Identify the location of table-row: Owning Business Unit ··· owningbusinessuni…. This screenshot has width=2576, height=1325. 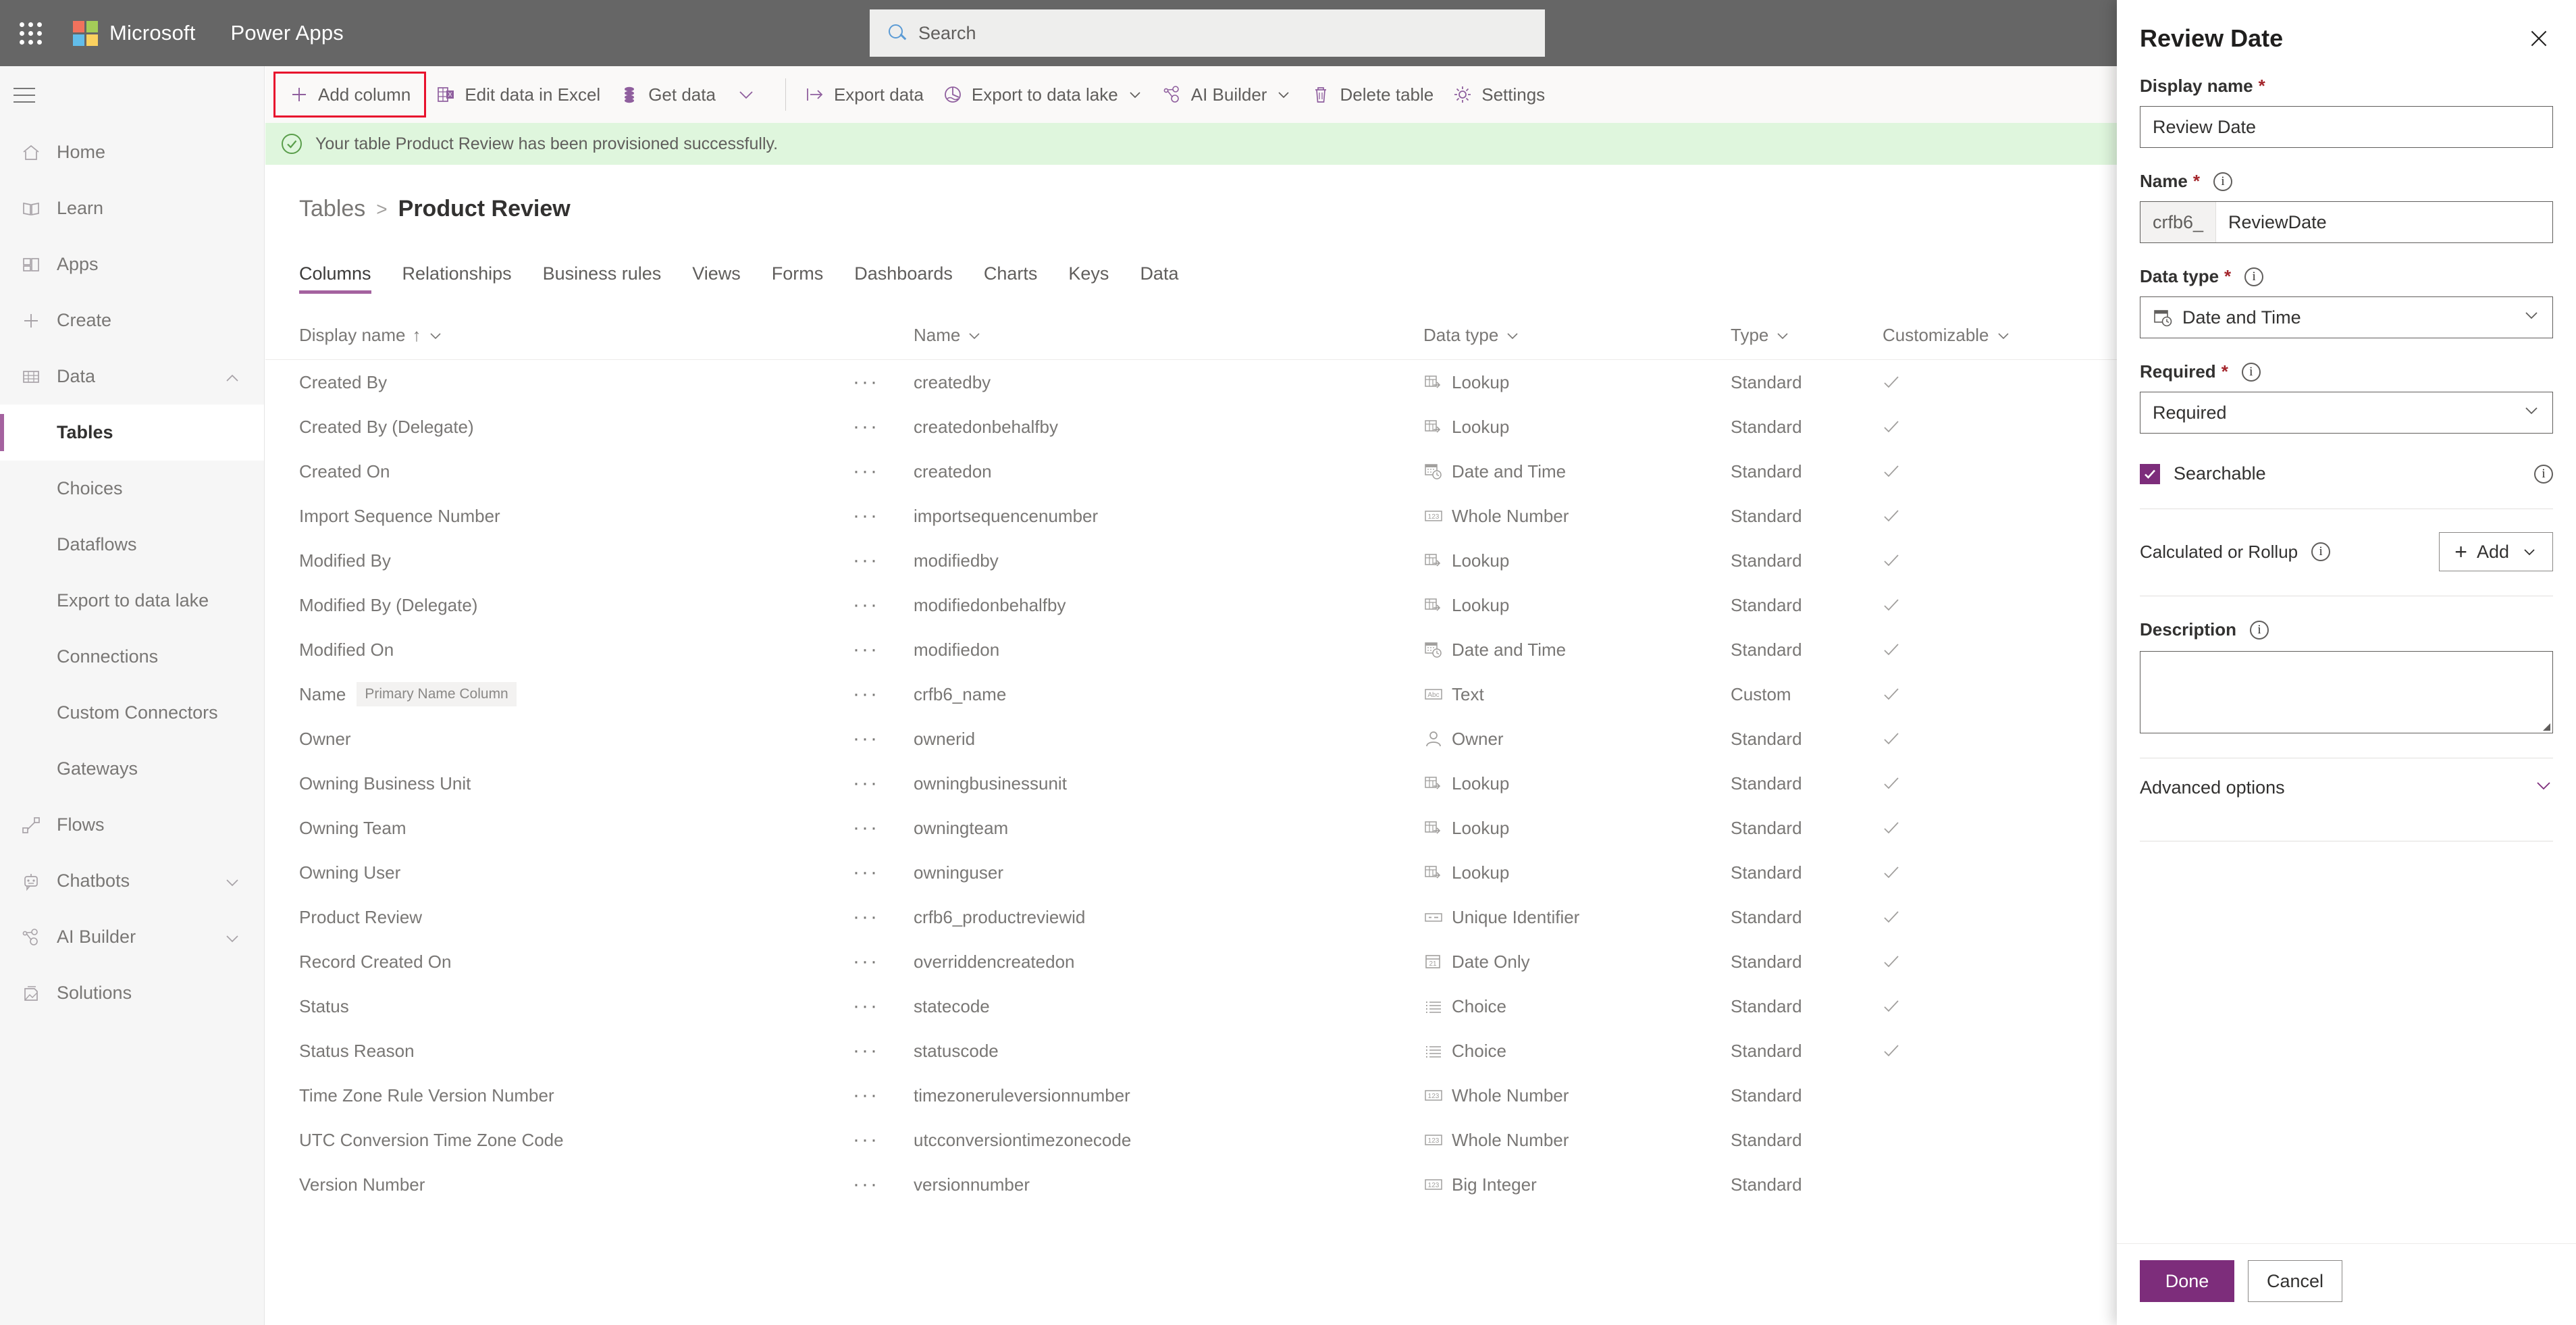
(1245, 783).